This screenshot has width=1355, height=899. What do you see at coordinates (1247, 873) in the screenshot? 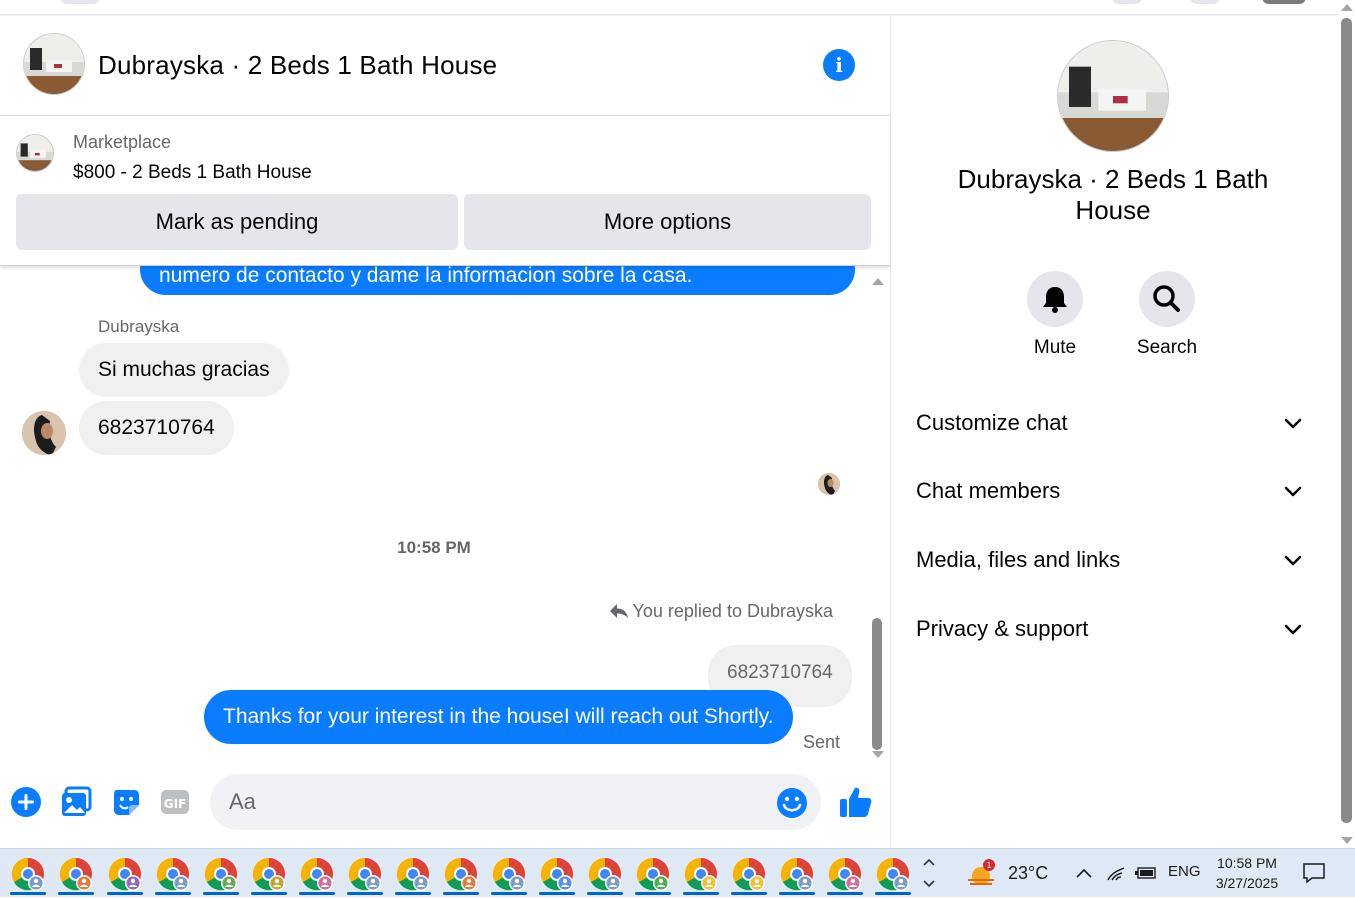
I see `clock: 10:58 PM 3/27/2025` at bounding box center [1247, 873].